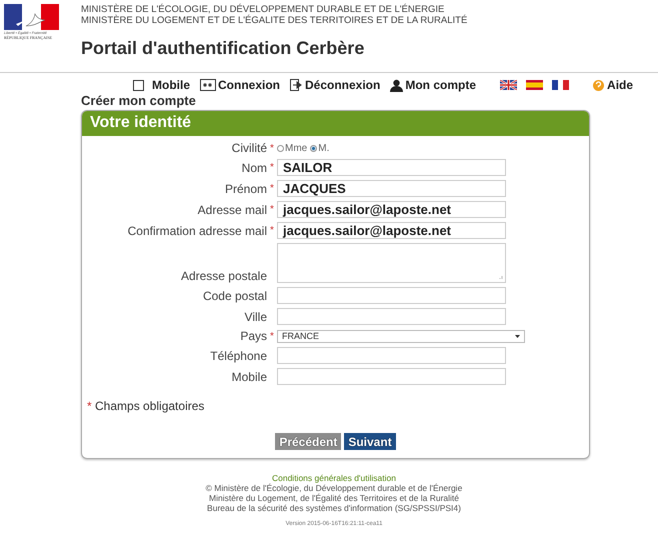 The width and height of the screenshot is (658, 533). What do you see at coordinates (253, 167) in the screenshot?
I see `field-label: Nom` at bounding box center [253, 167].